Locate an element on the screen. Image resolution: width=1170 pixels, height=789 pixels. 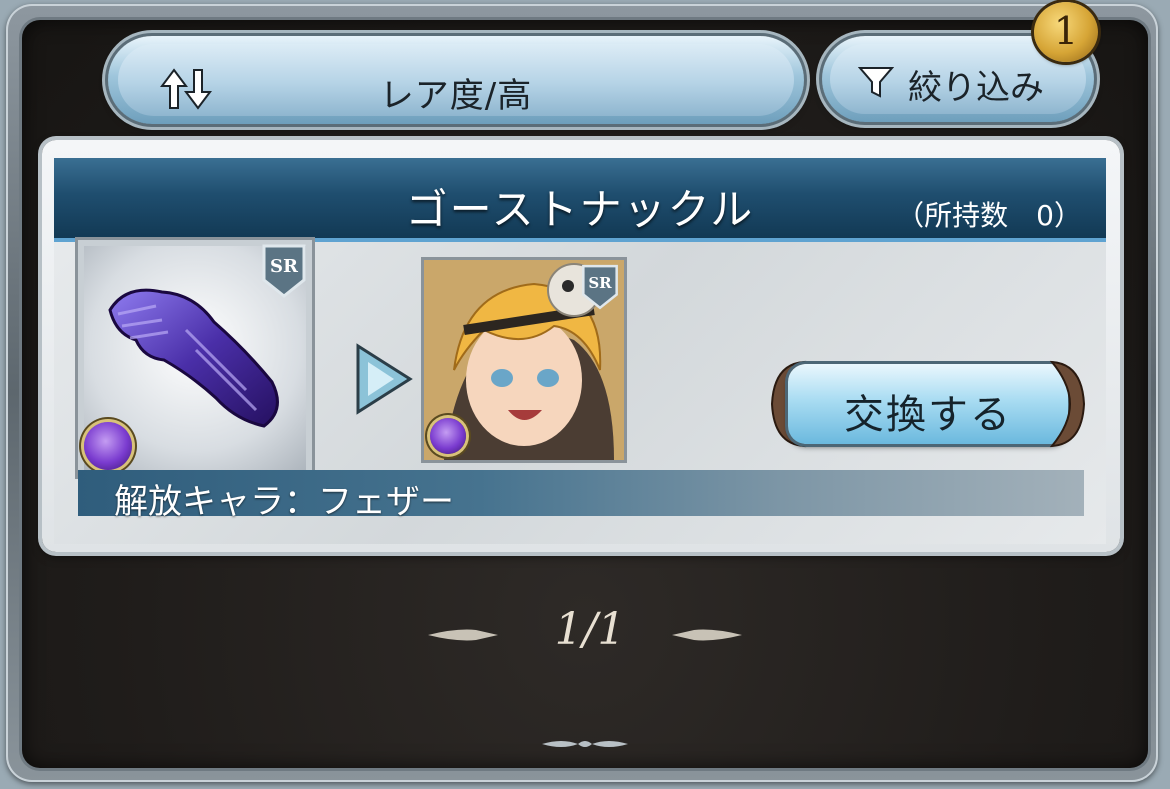
owned-count: （所持数 0） is located at coordinates (989, 215).